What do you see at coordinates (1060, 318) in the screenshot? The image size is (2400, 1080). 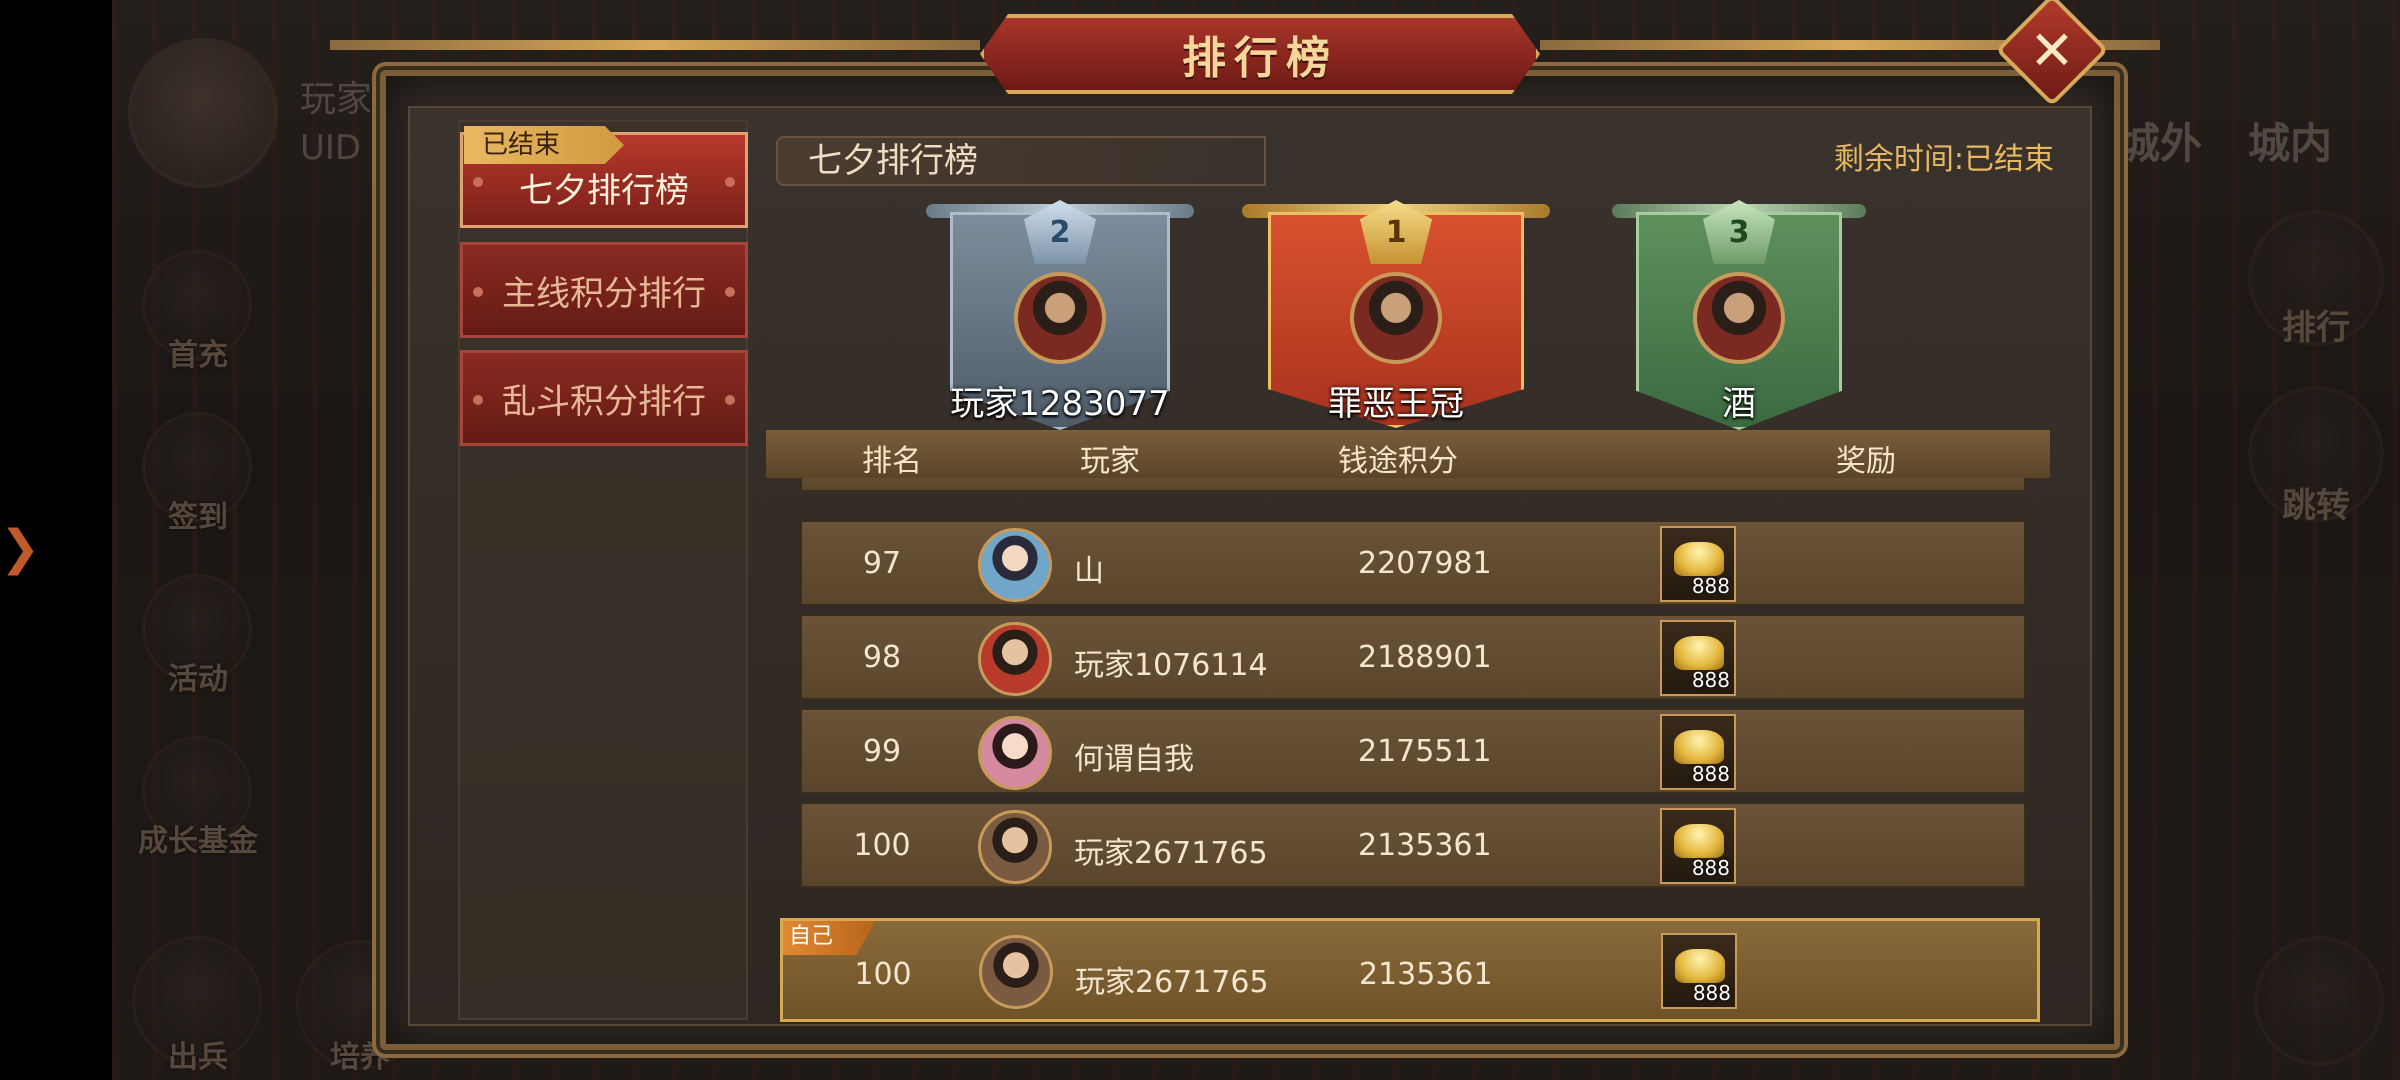 I see `podium-second-avatar` at bounding box center [1060, 318].